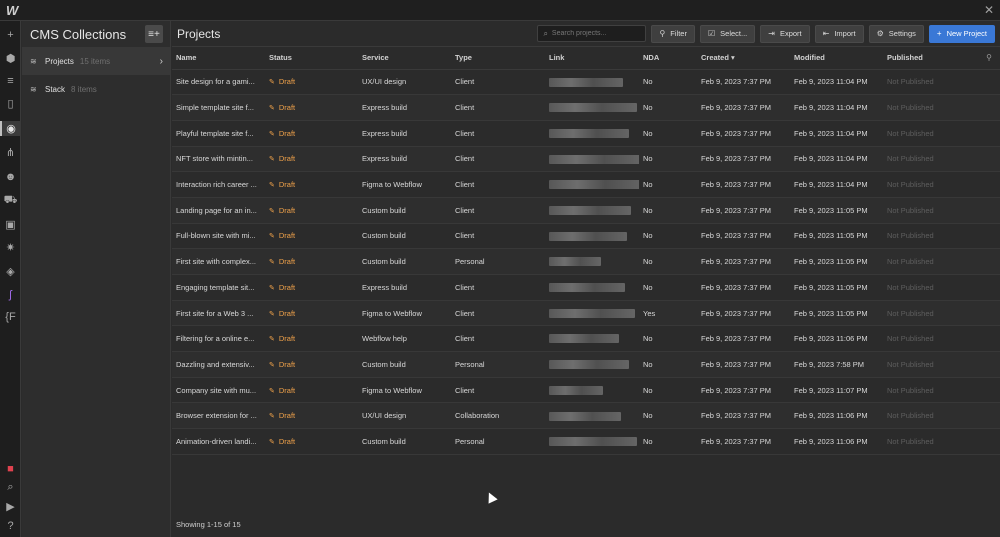  I want to click on users-icon: ☻, so click(10, 176).